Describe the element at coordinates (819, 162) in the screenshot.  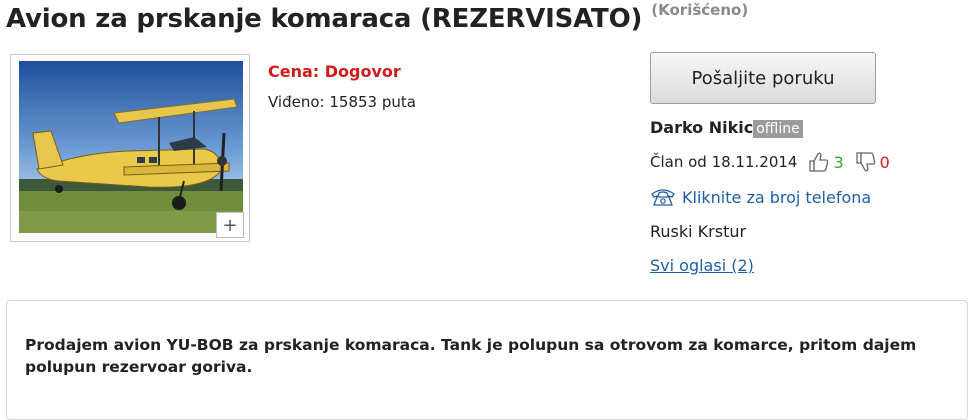
I see `thumbs-up-icon` at that location.